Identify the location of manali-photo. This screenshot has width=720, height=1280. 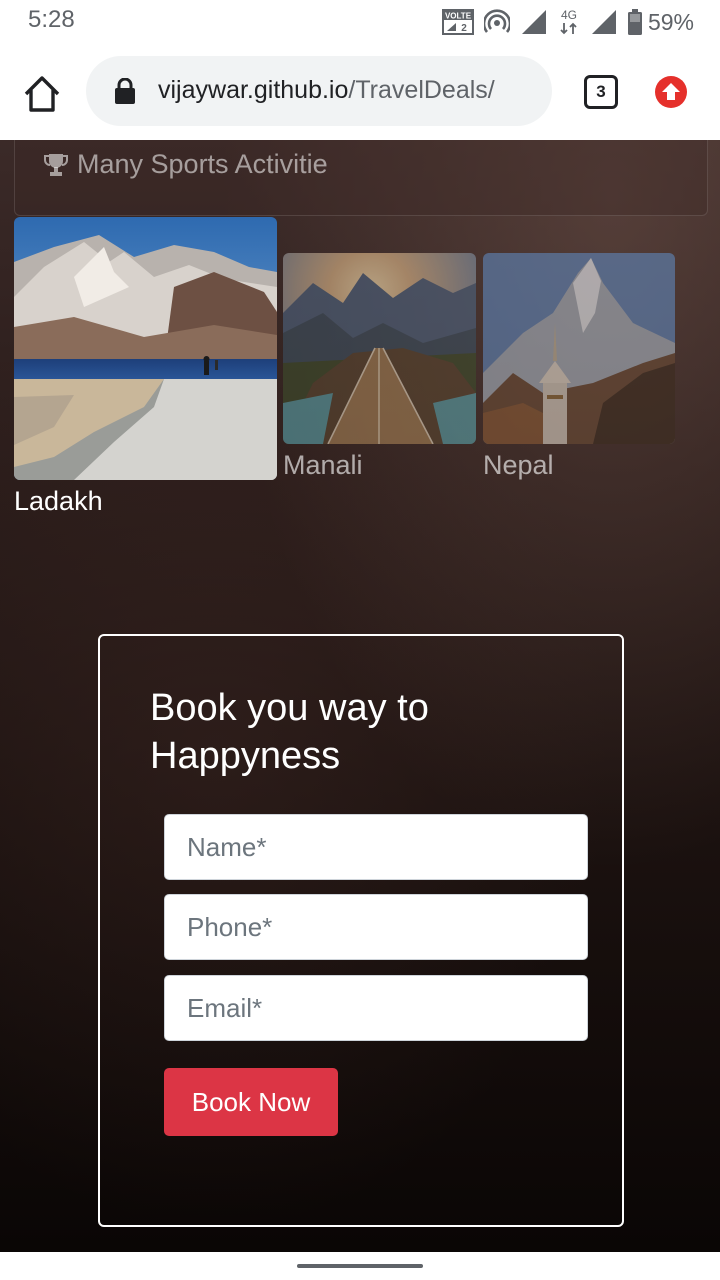
(379, 348).